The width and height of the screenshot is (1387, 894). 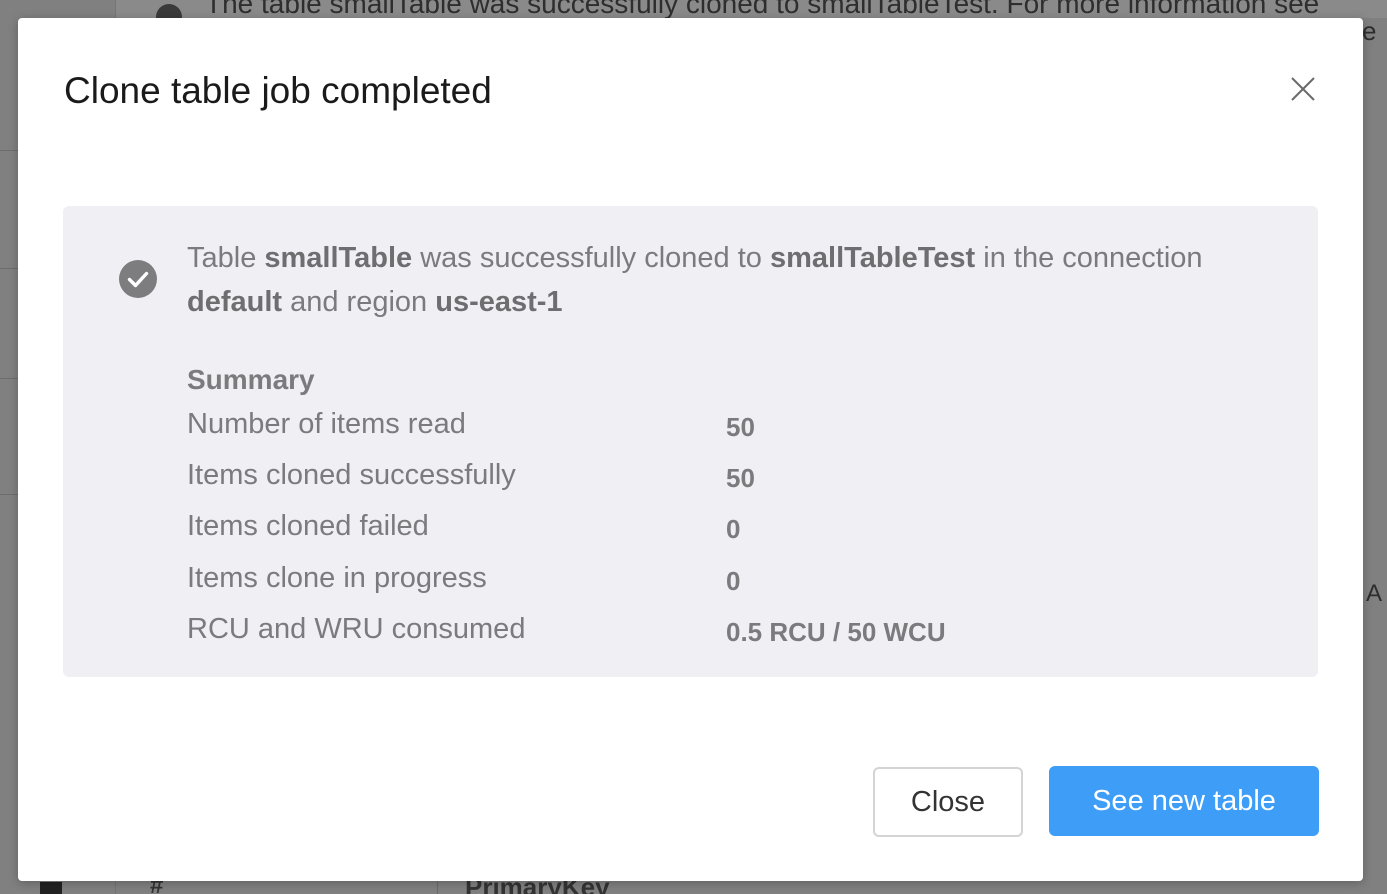 I want to click on summary-label: RCU and WRU consumed, so click(x=356, y=629).